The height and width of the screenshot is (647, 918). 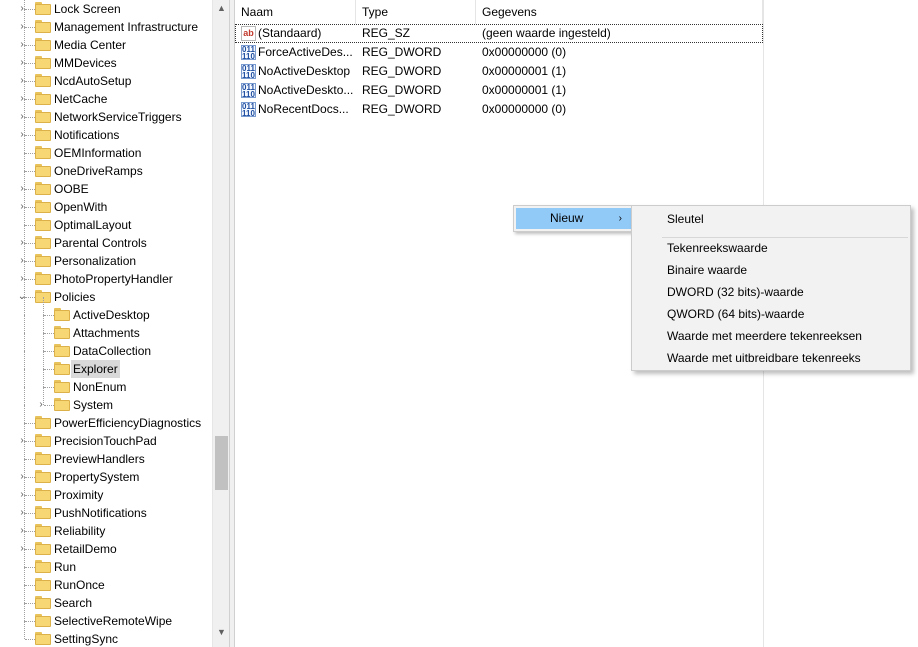 I want to click on tree-item: › Parental Controls, so click(x=106, y=238).